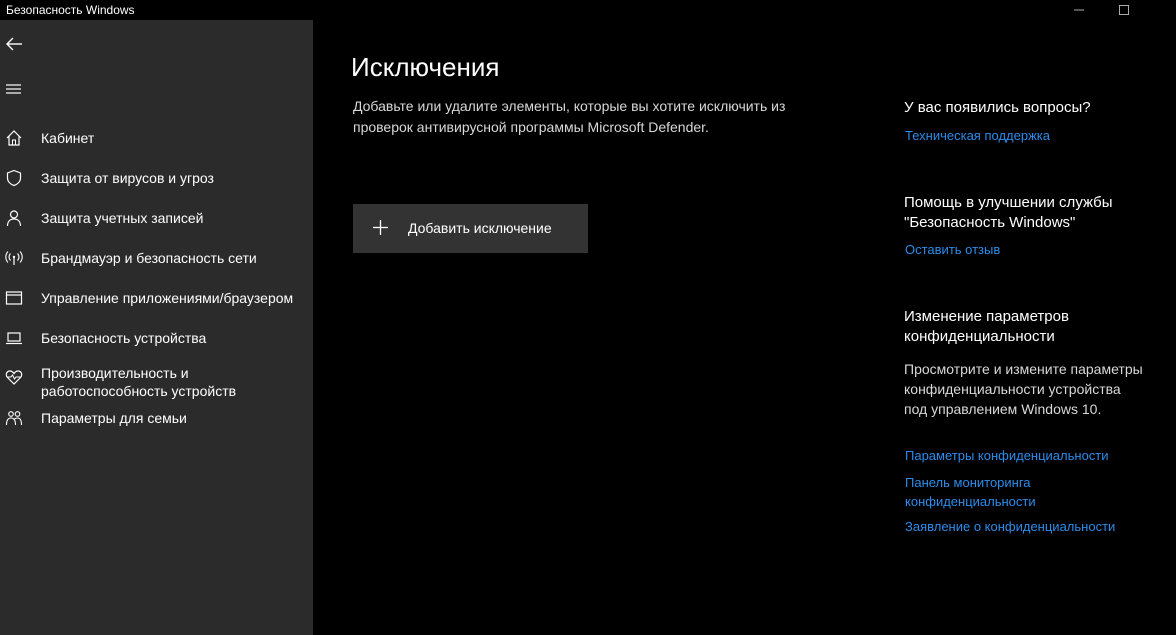  I want to click on sidebar-item-label: Кабинет, so click(68, 138).